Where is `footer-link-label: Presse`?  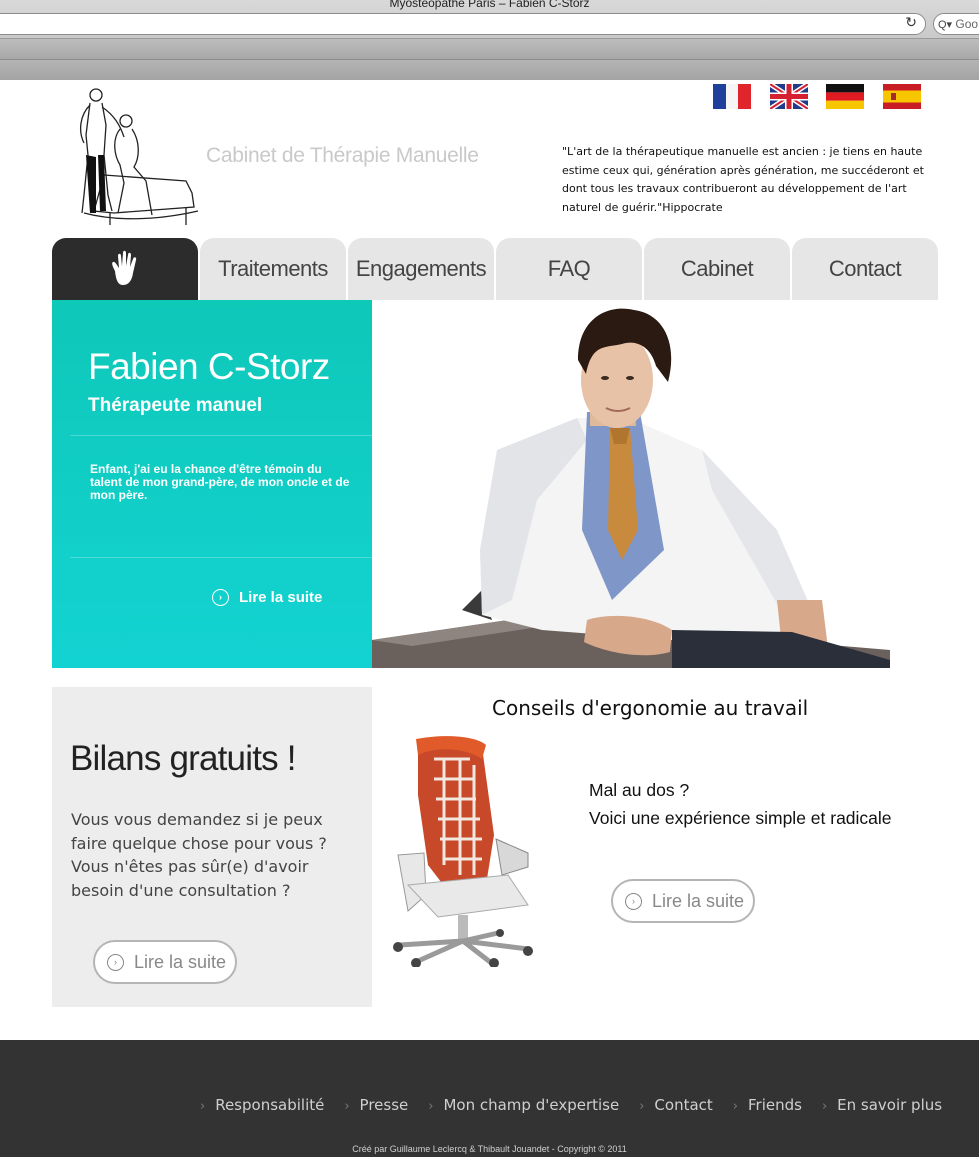 footer-link-label: Presse is located at coordinates (384, 1105).